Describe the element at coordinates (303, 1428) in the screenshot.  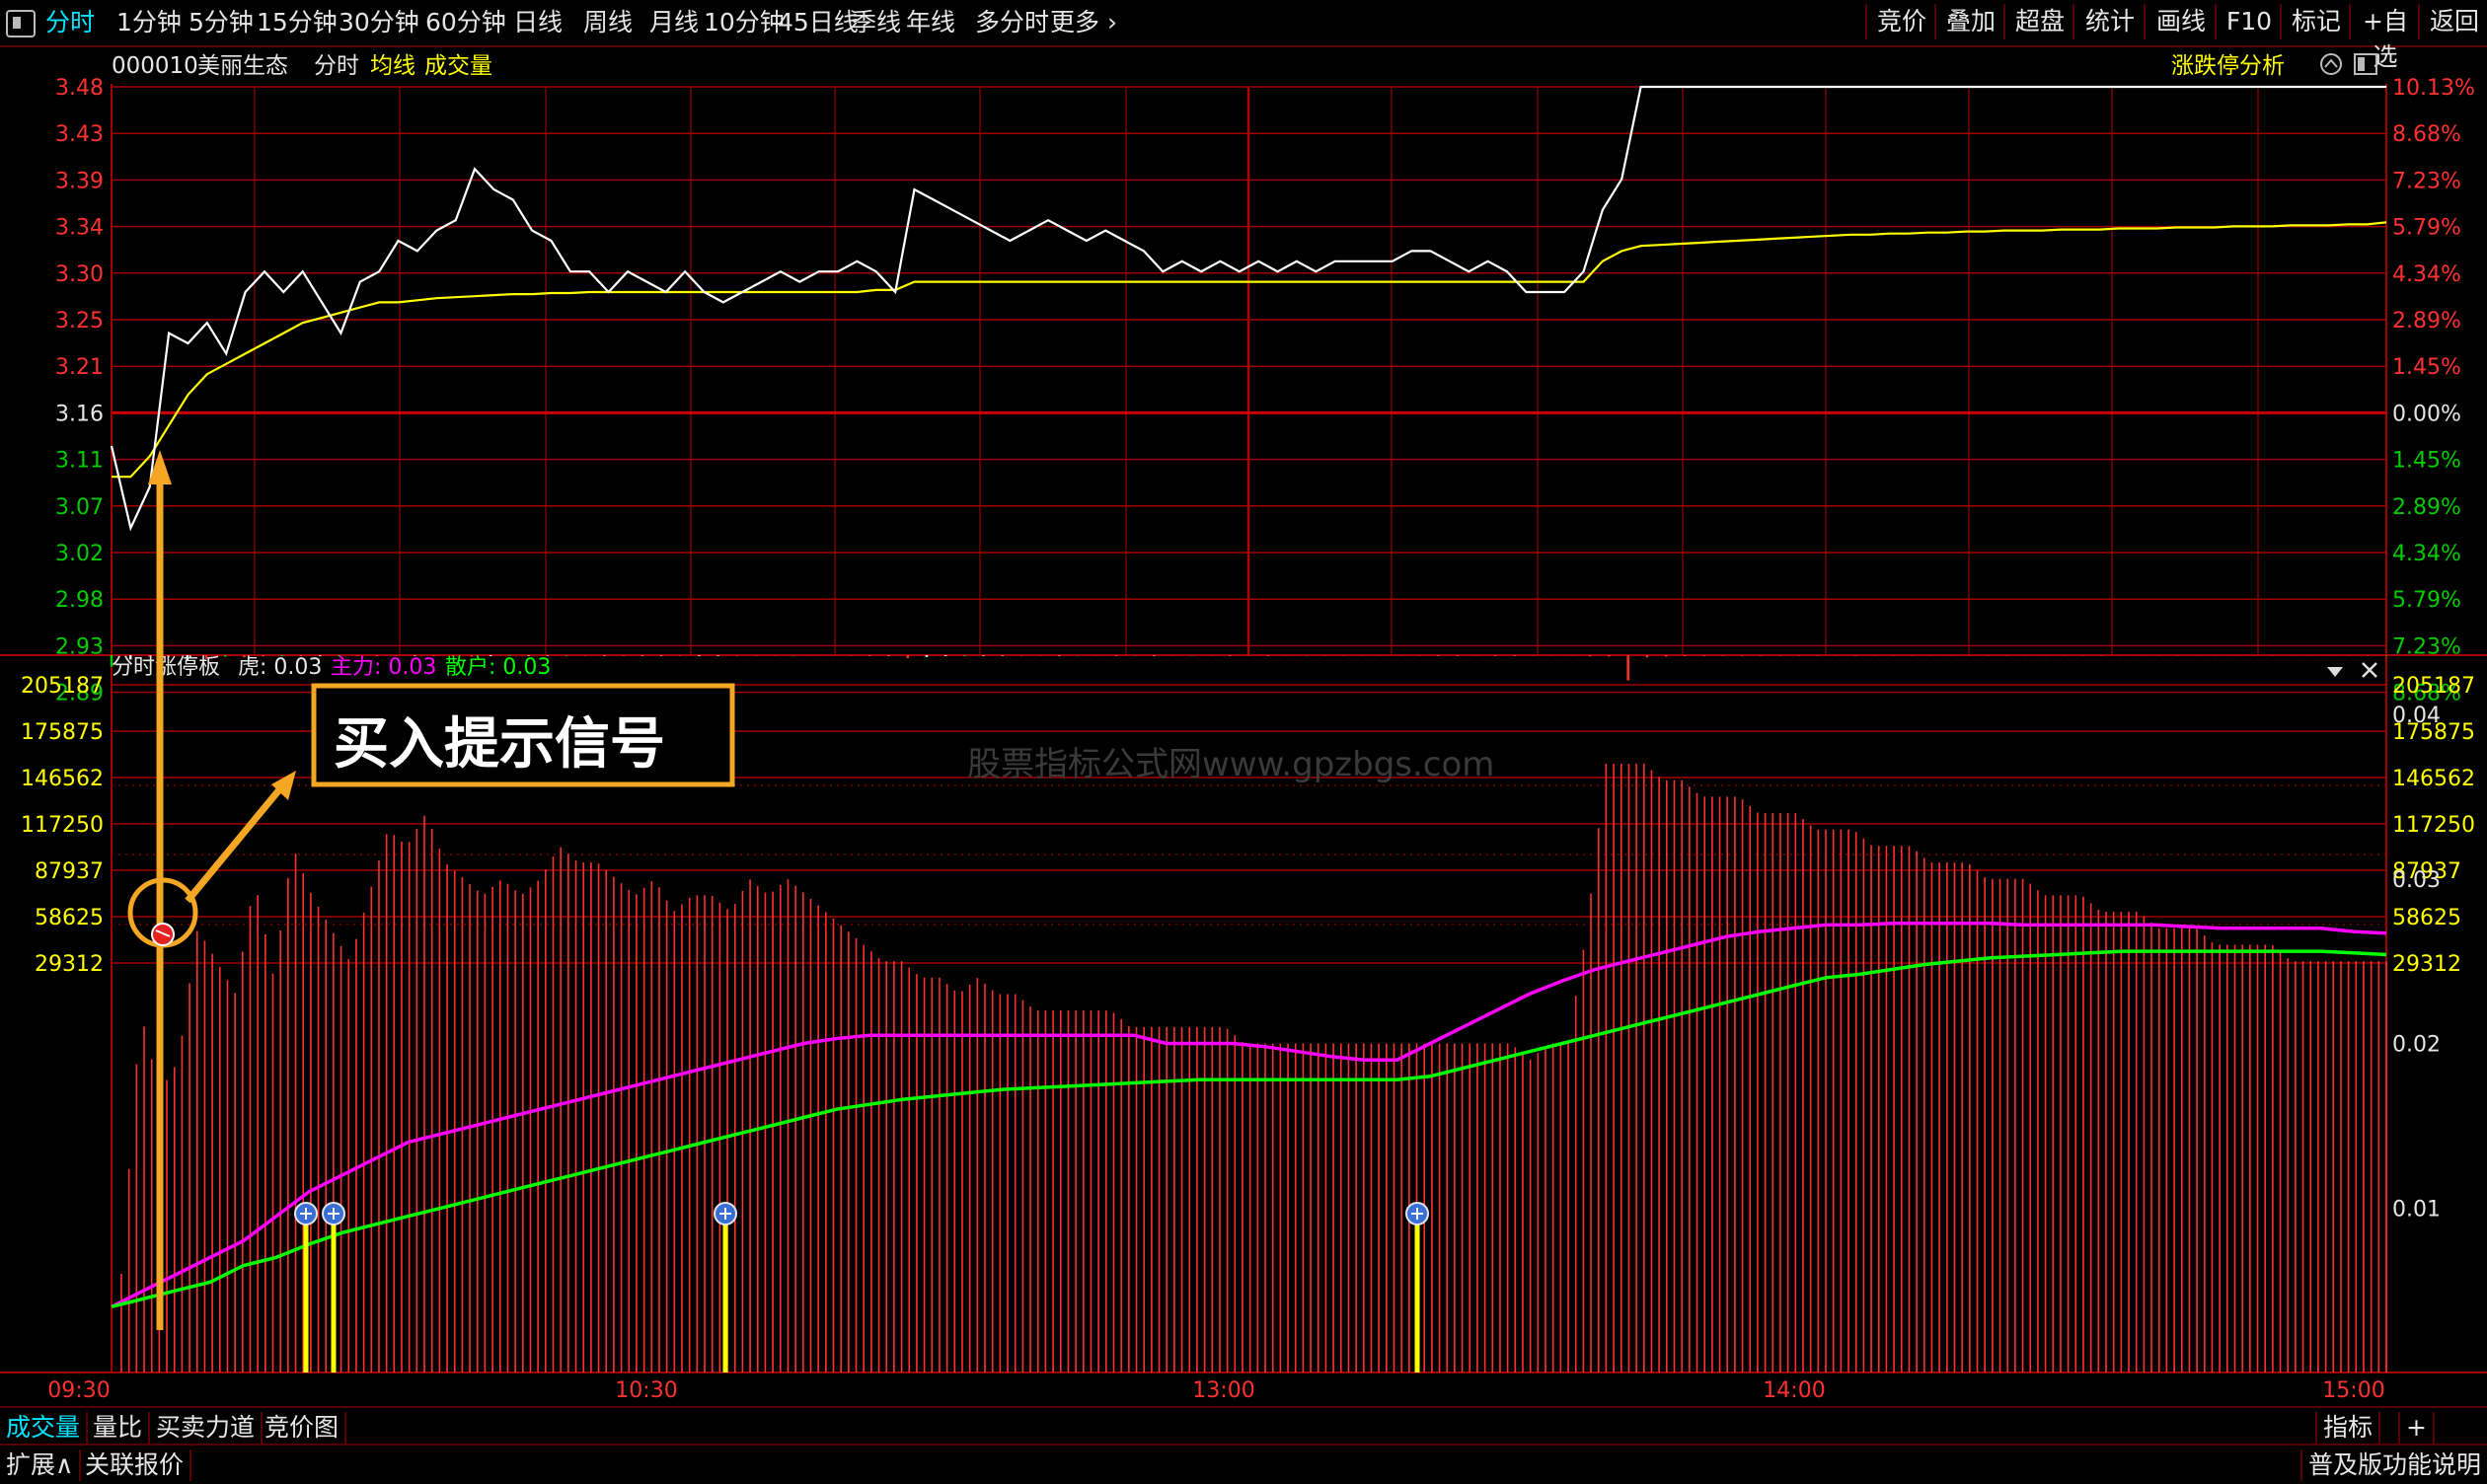
I see `bottom-tab-3: 竞价图` at that location.